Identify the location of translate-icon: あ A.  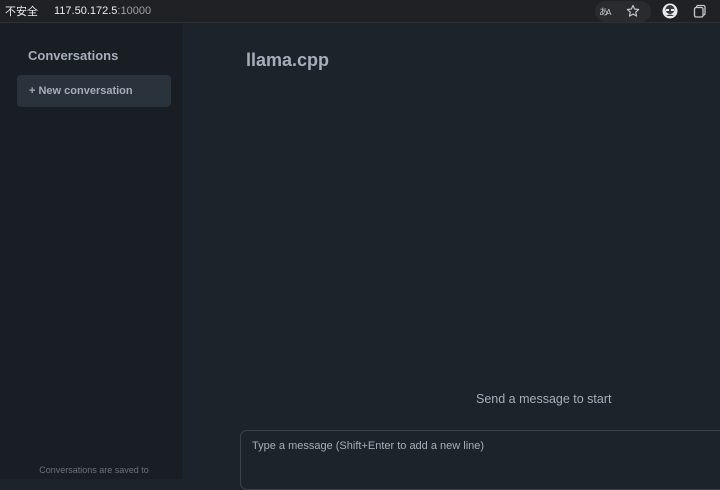
(606, 11).